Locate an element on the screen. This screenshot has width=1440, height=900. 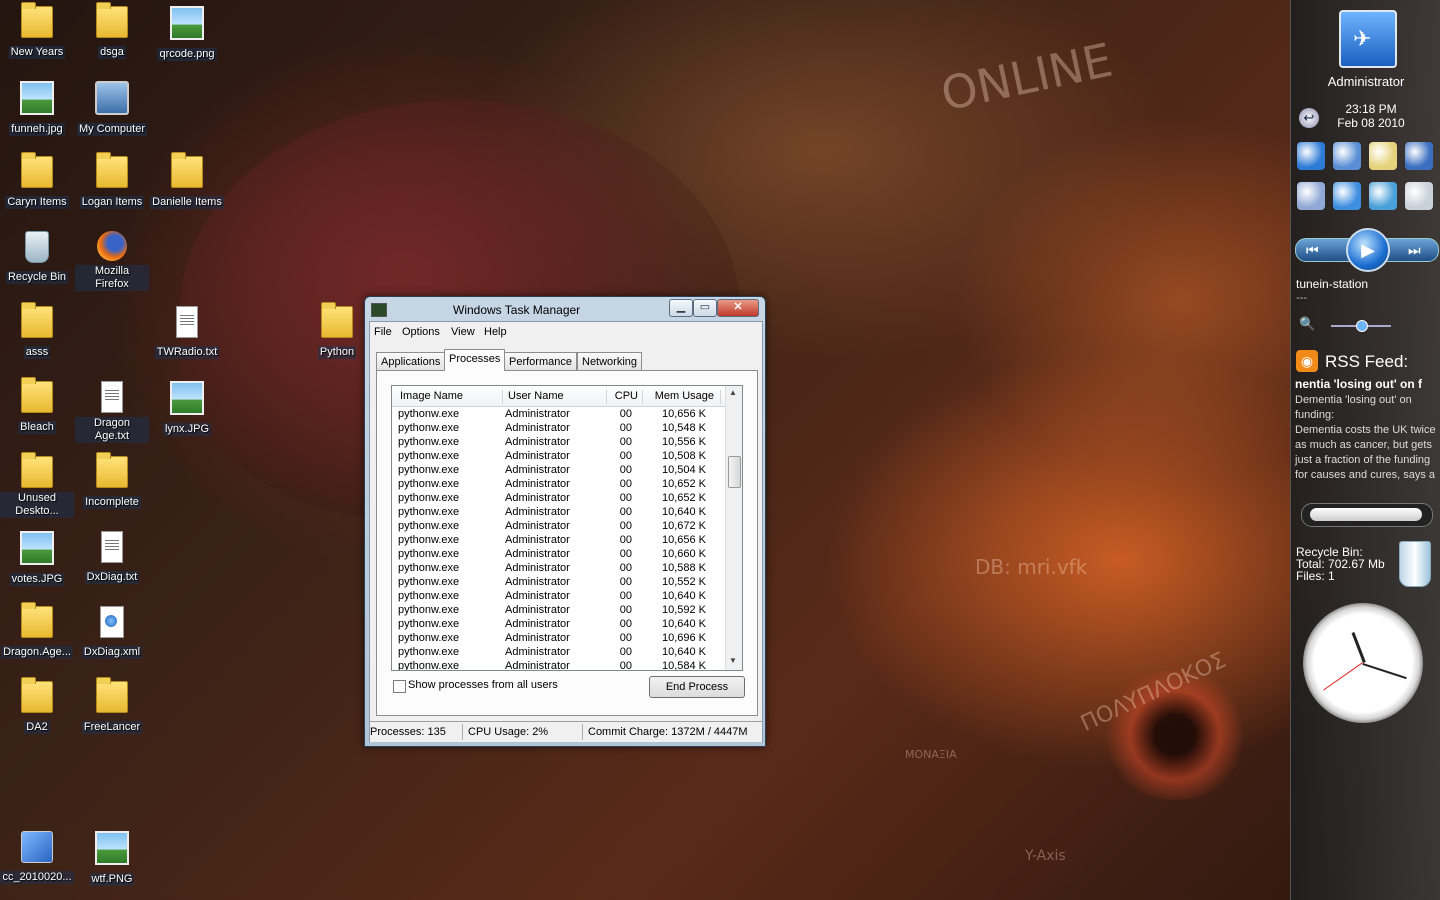
desktop-icon: DxDiag.txt is located at coordinates (112, 556).